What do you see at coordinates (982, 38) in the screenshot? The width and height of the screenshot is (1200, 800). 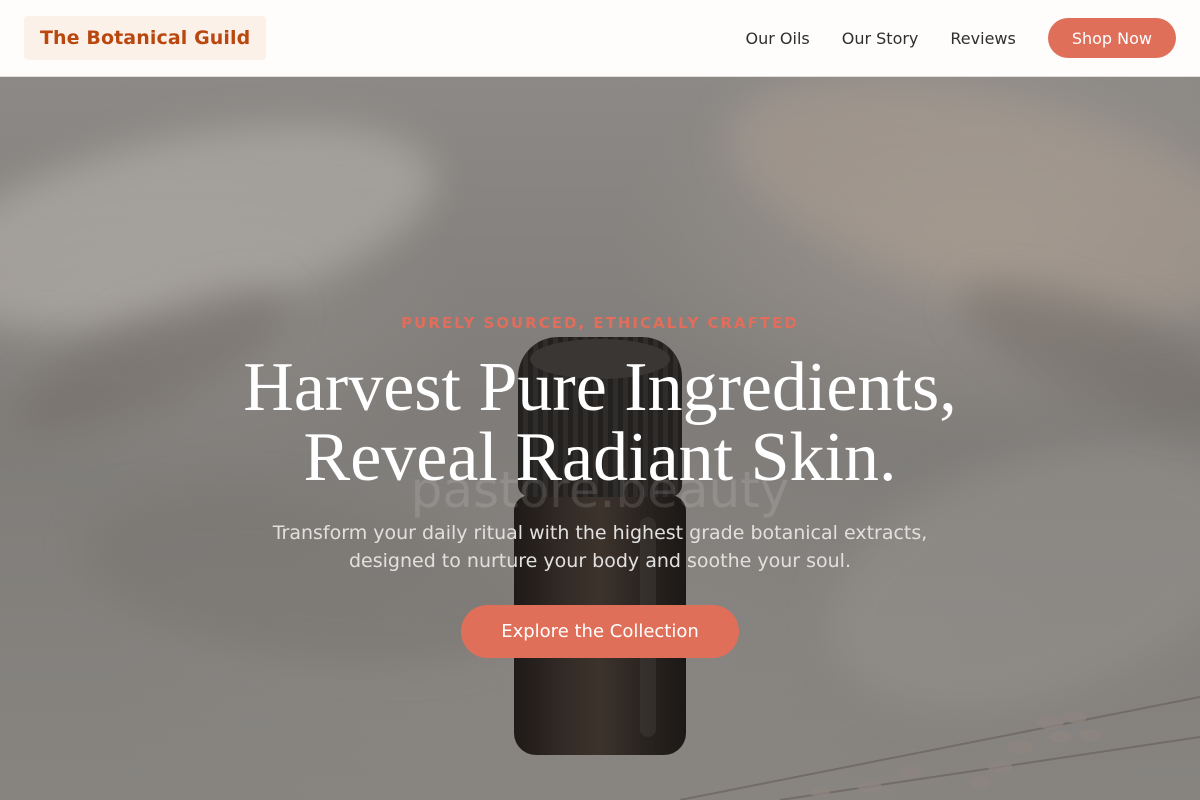 I see `nav-link-reviews: Reviews` at bounding box center [982, 38].